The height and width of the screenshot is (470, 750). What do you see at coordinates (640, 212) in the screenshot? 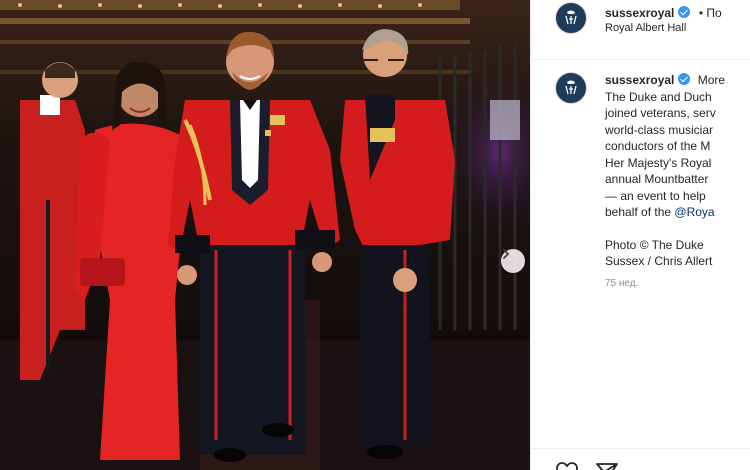
I see `caption-line-text: behalf of the` at bounding box center [640, 212].